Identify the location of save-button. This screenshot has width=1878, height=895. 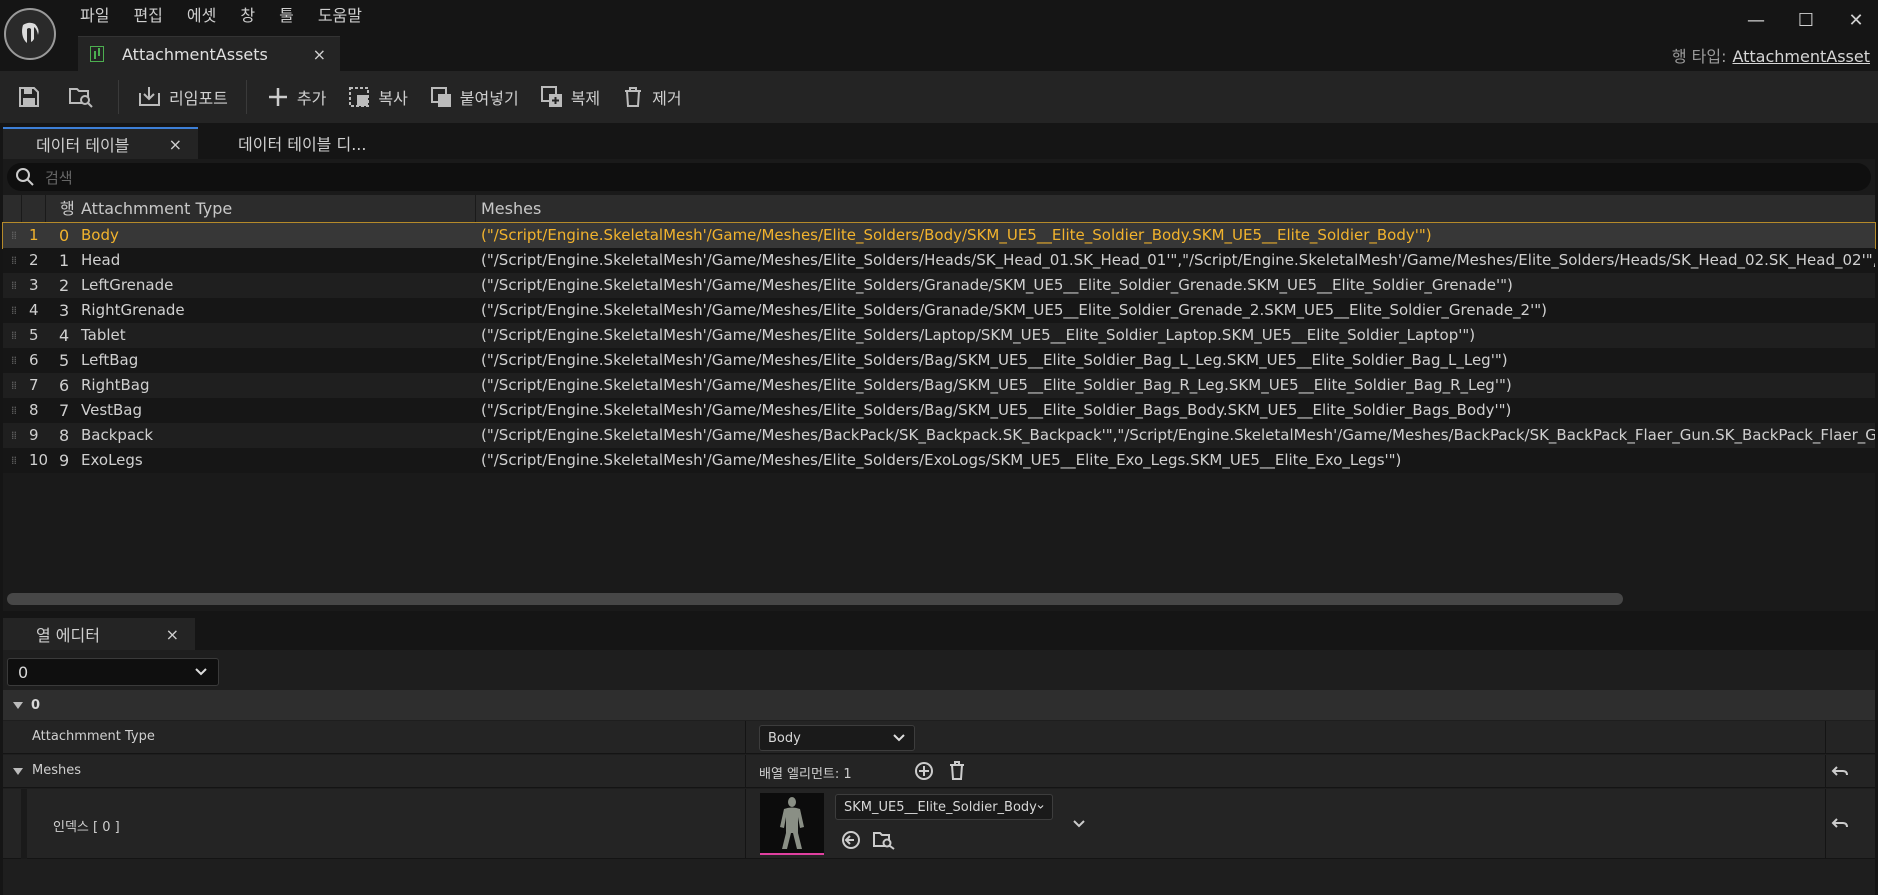
(32, 97).